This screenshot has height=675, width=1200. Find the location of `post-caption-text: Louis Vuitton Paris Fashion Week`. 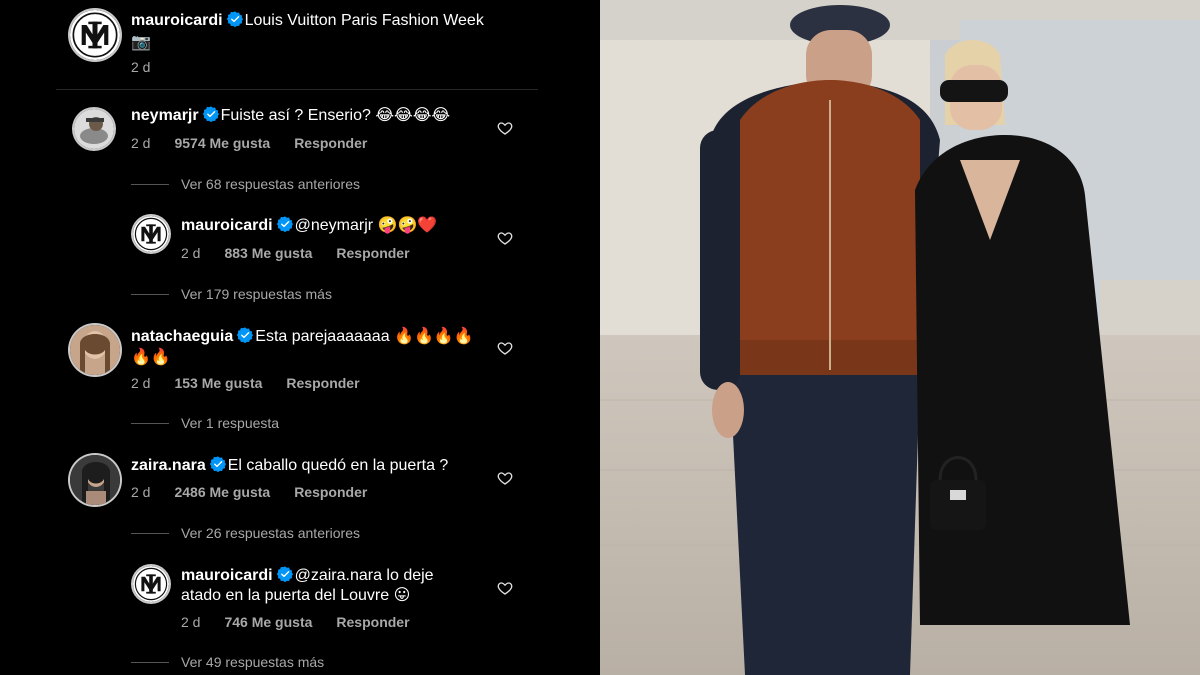

post-caption-text: Louis Vuitton Paris Fashion Week is located at coordinates (364, 20).